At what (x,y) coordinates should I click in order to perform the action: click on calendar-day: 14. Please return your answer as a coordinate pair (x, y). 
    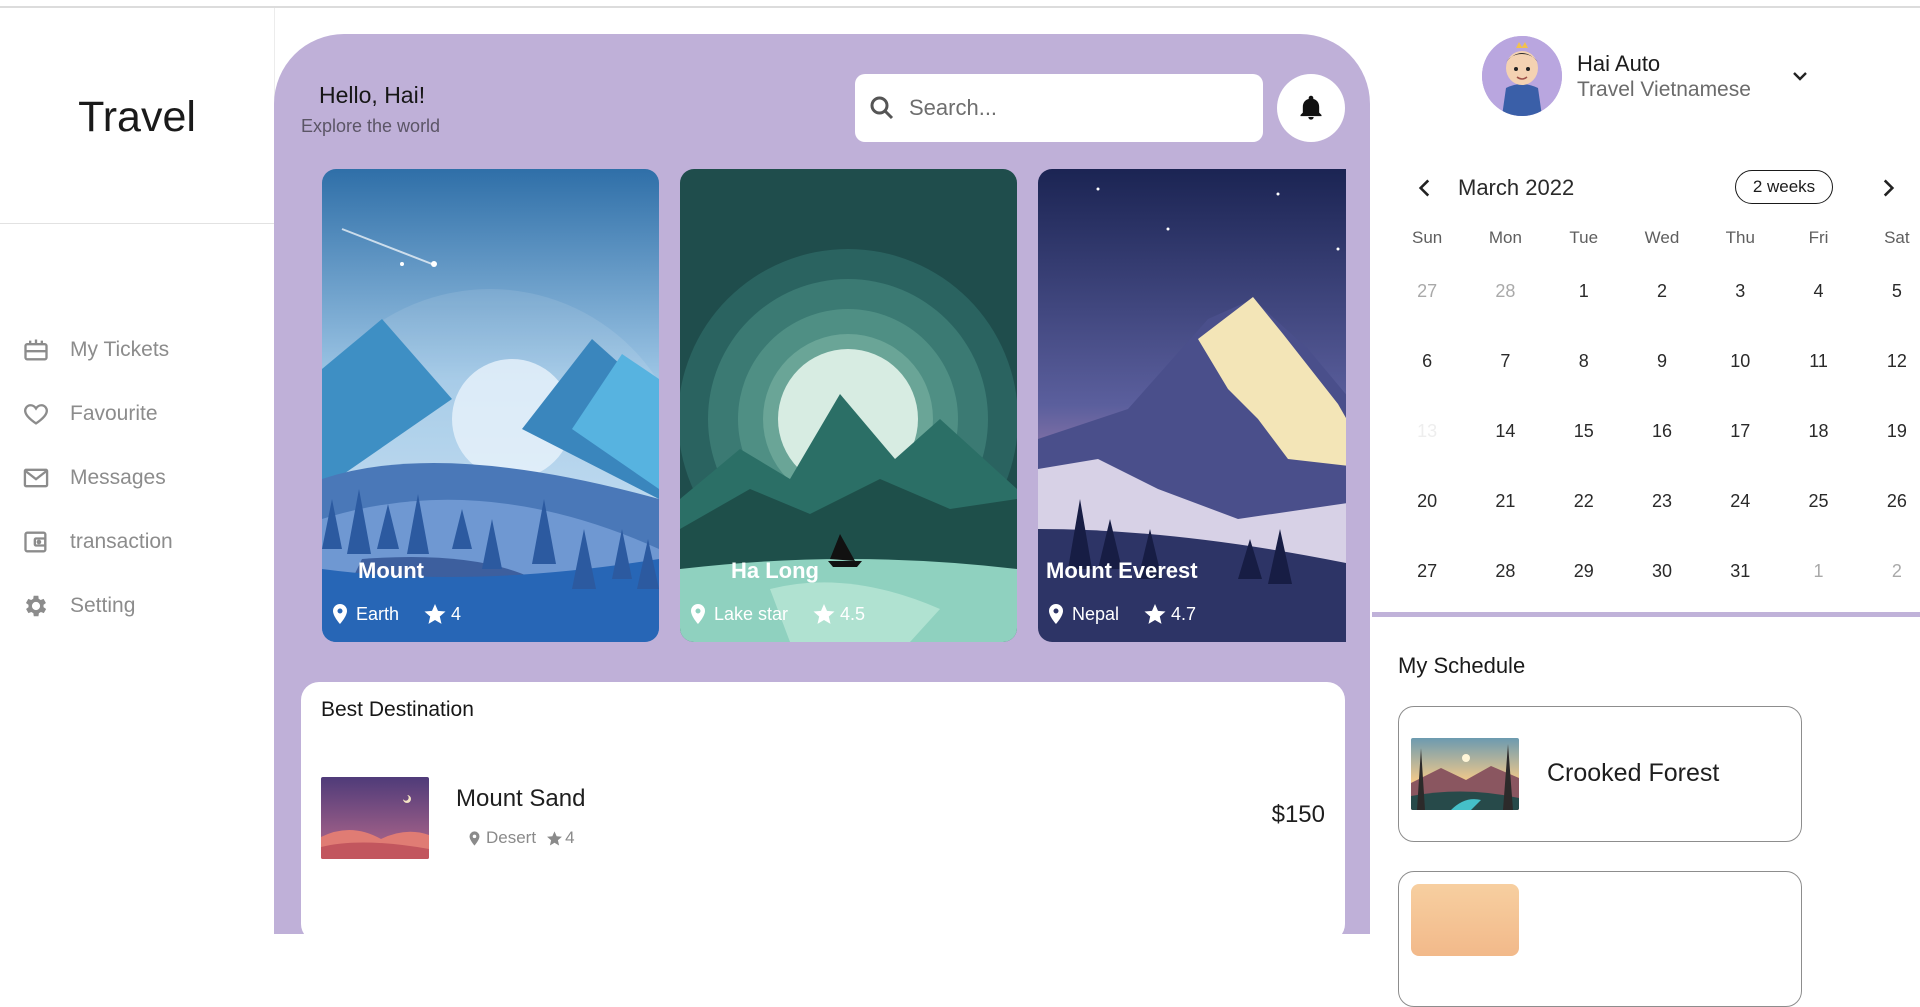
    Looking at the image, I should click on (1505, 431).